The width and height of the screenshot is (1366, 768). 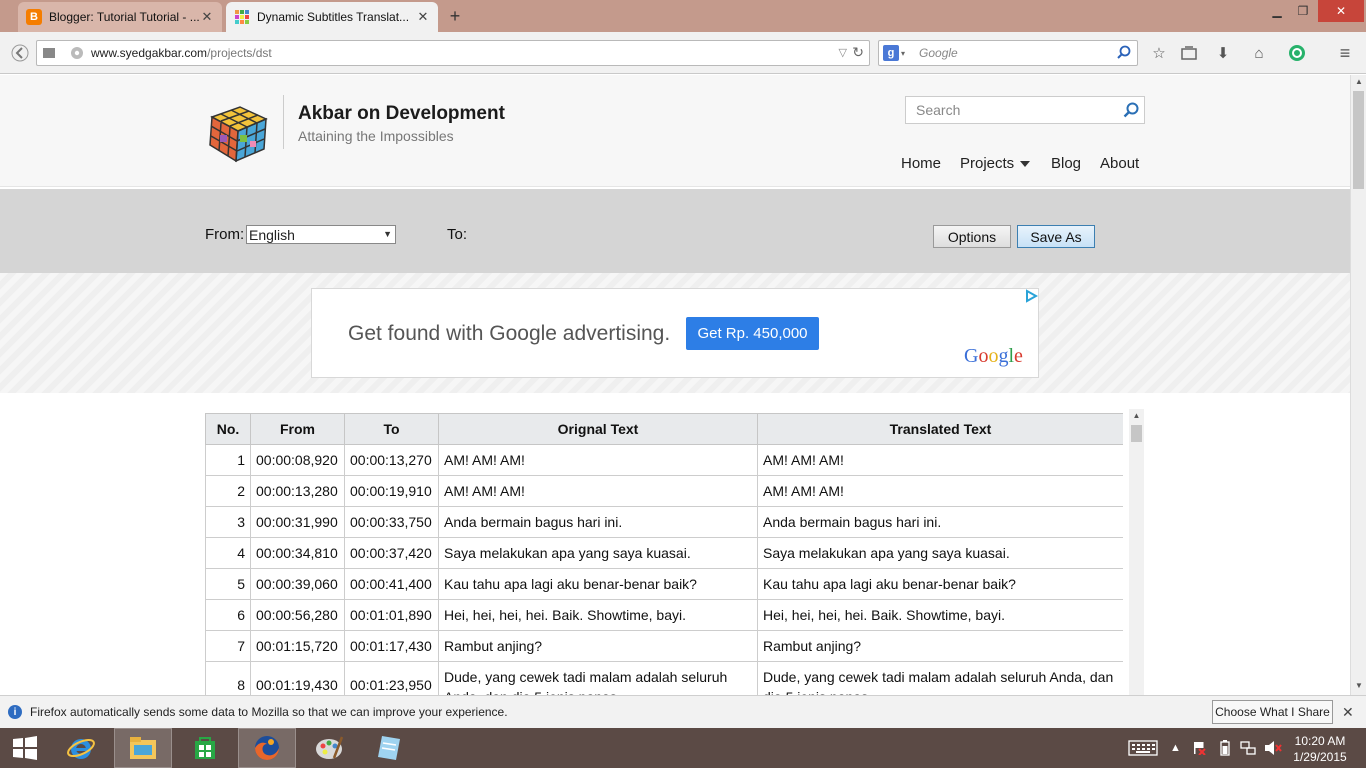 I want to click on cell-original: Rambut anjing?, so click(x=598, y=646).